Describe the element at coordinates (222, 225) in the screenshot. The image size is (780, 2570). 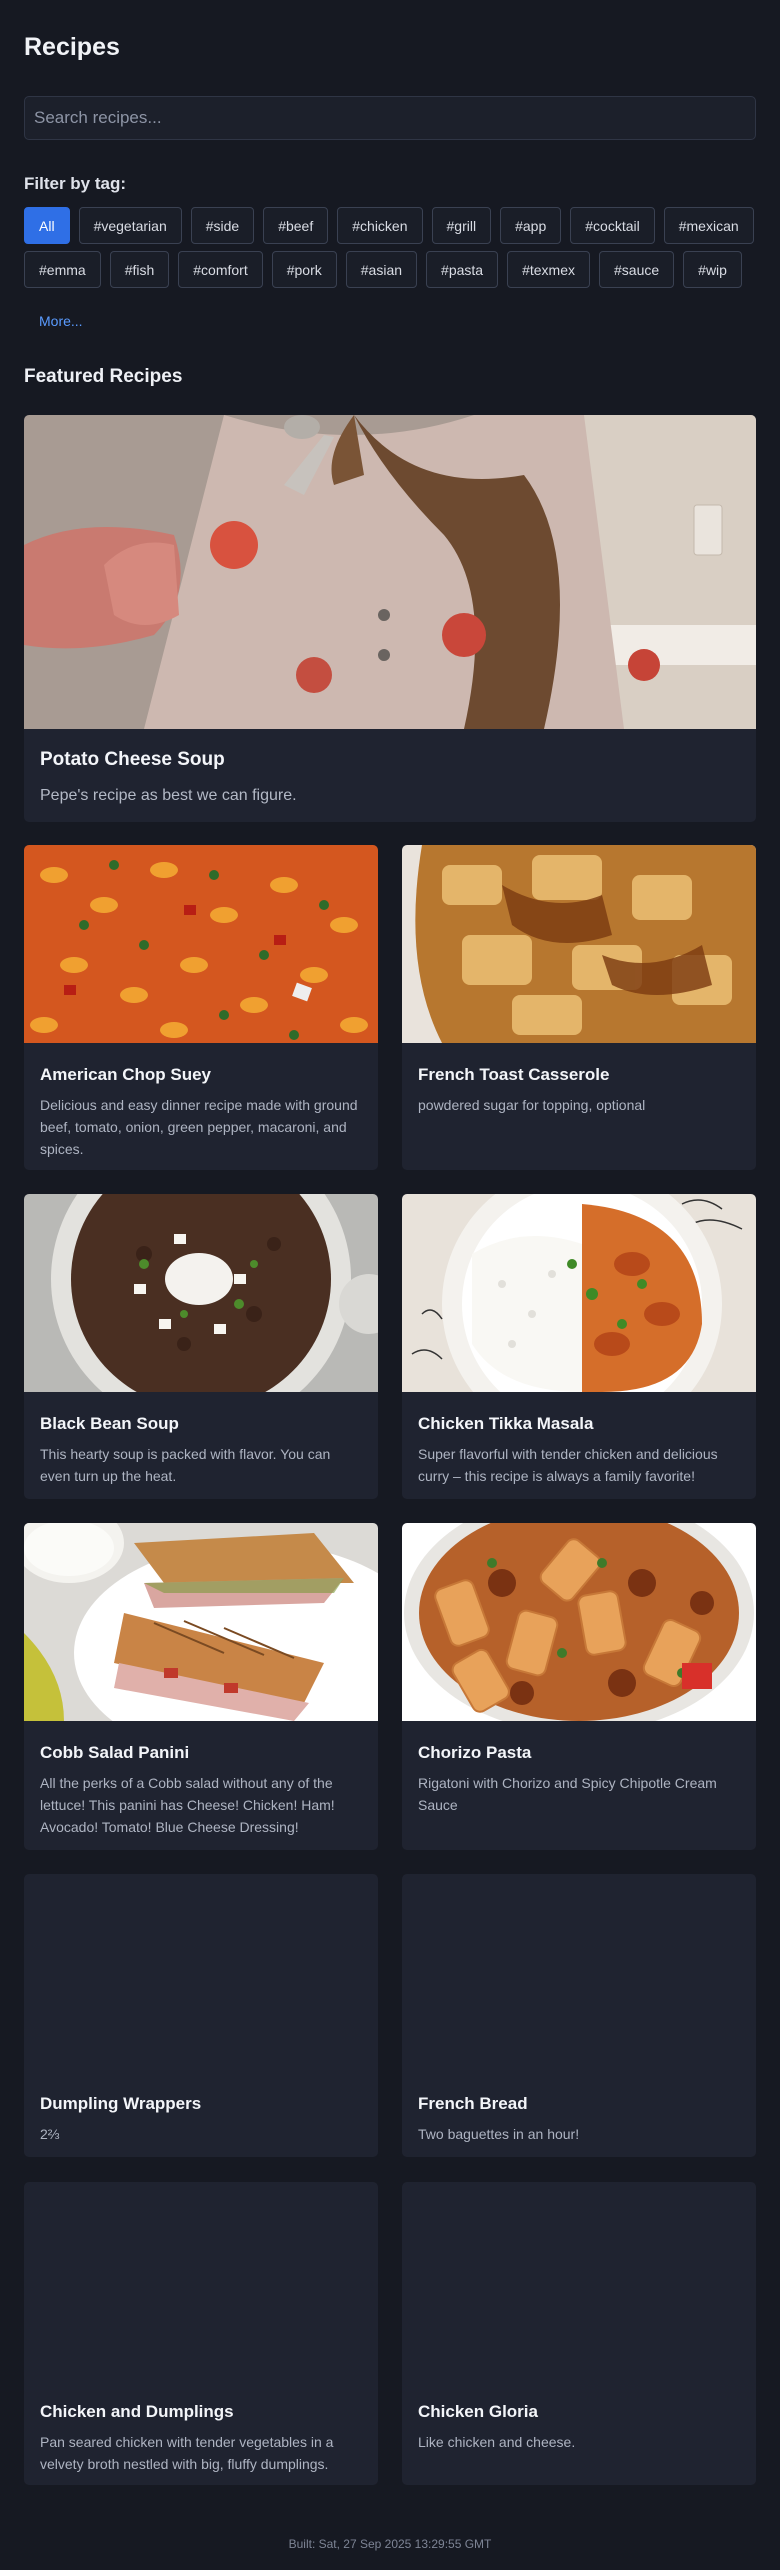
I see `tag-side: #side` at that location.